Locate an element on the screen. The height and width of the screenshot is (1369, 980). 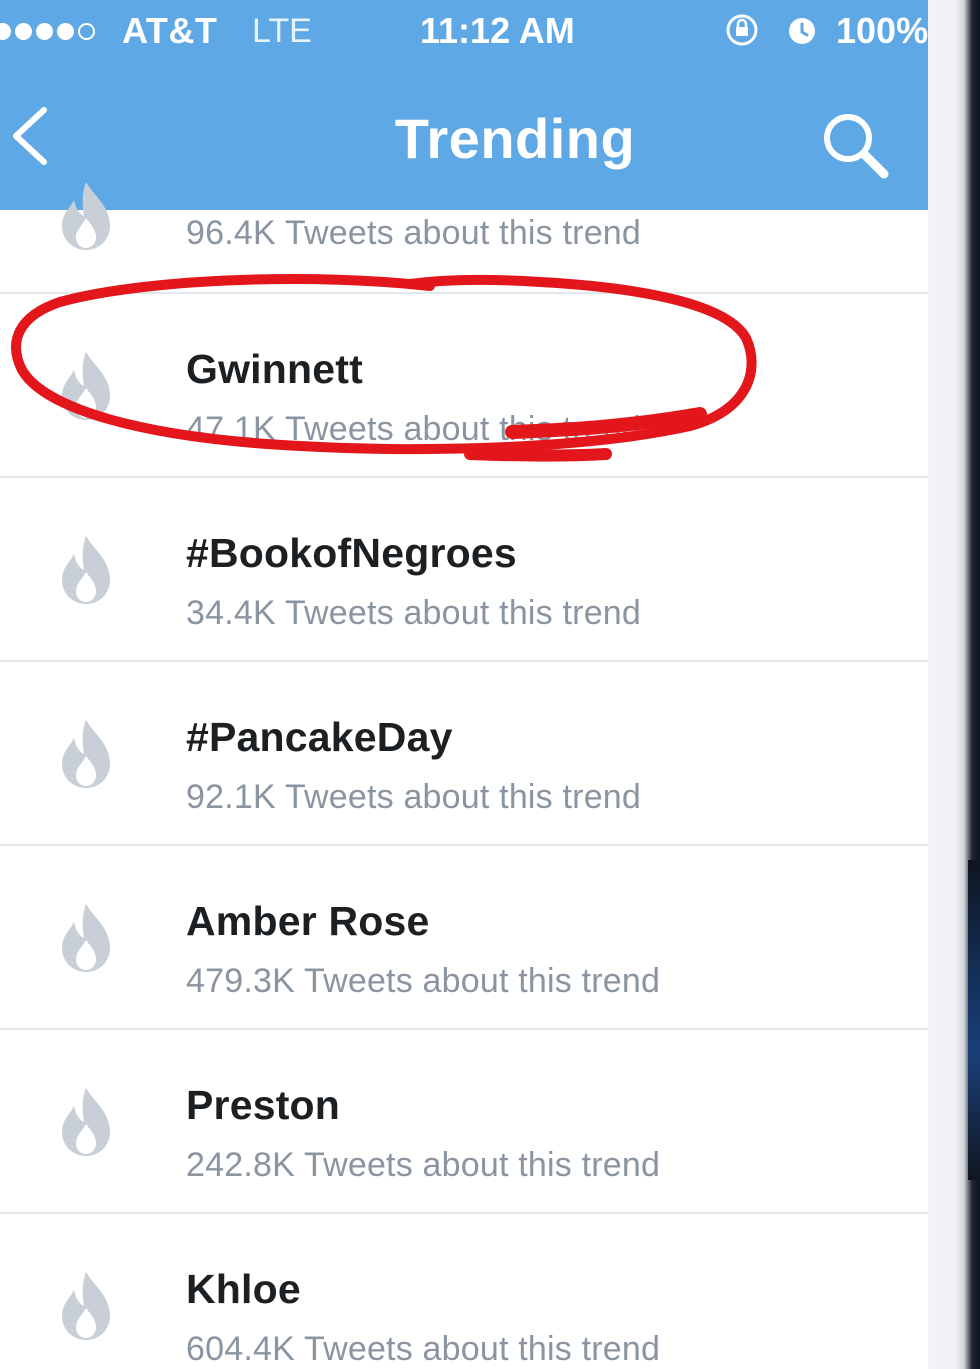
trend-title: Khloe is located at coordinates (243, 1289).